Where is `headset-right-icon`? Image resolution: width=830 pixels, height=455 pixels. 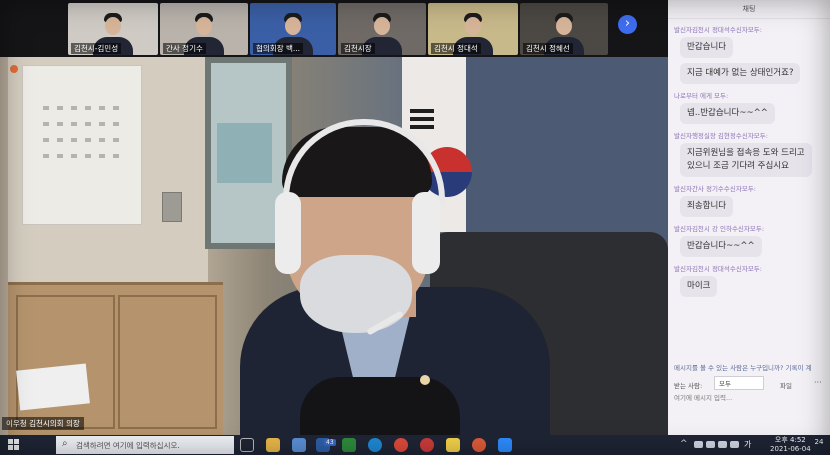 headset-right-icon is located at coordinates (426, 233).